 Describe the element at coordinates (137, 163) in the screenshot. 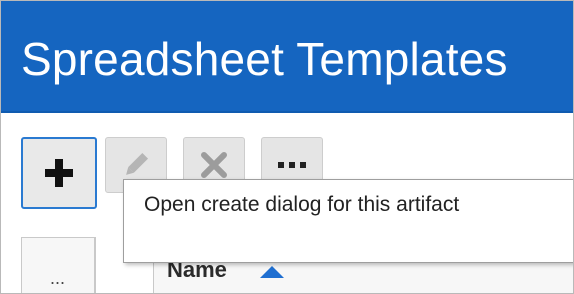

I see `pencil-icon` at that location.